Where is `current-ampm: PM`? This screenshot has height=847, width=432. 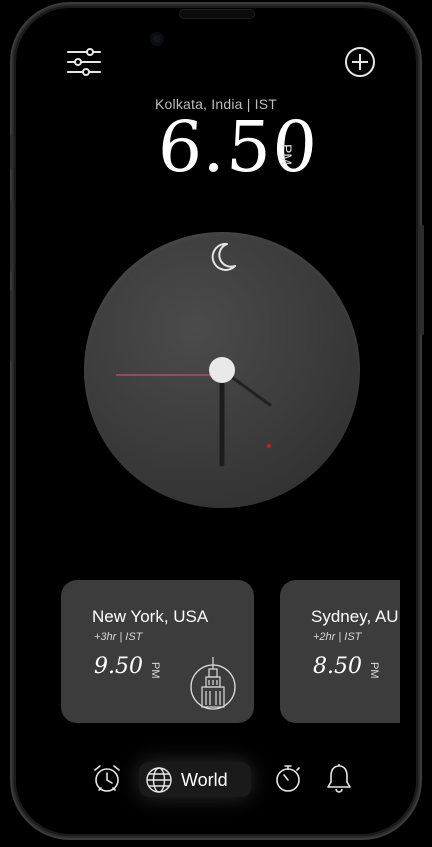
current-ampm: PM is located at coordinates (287, 154).